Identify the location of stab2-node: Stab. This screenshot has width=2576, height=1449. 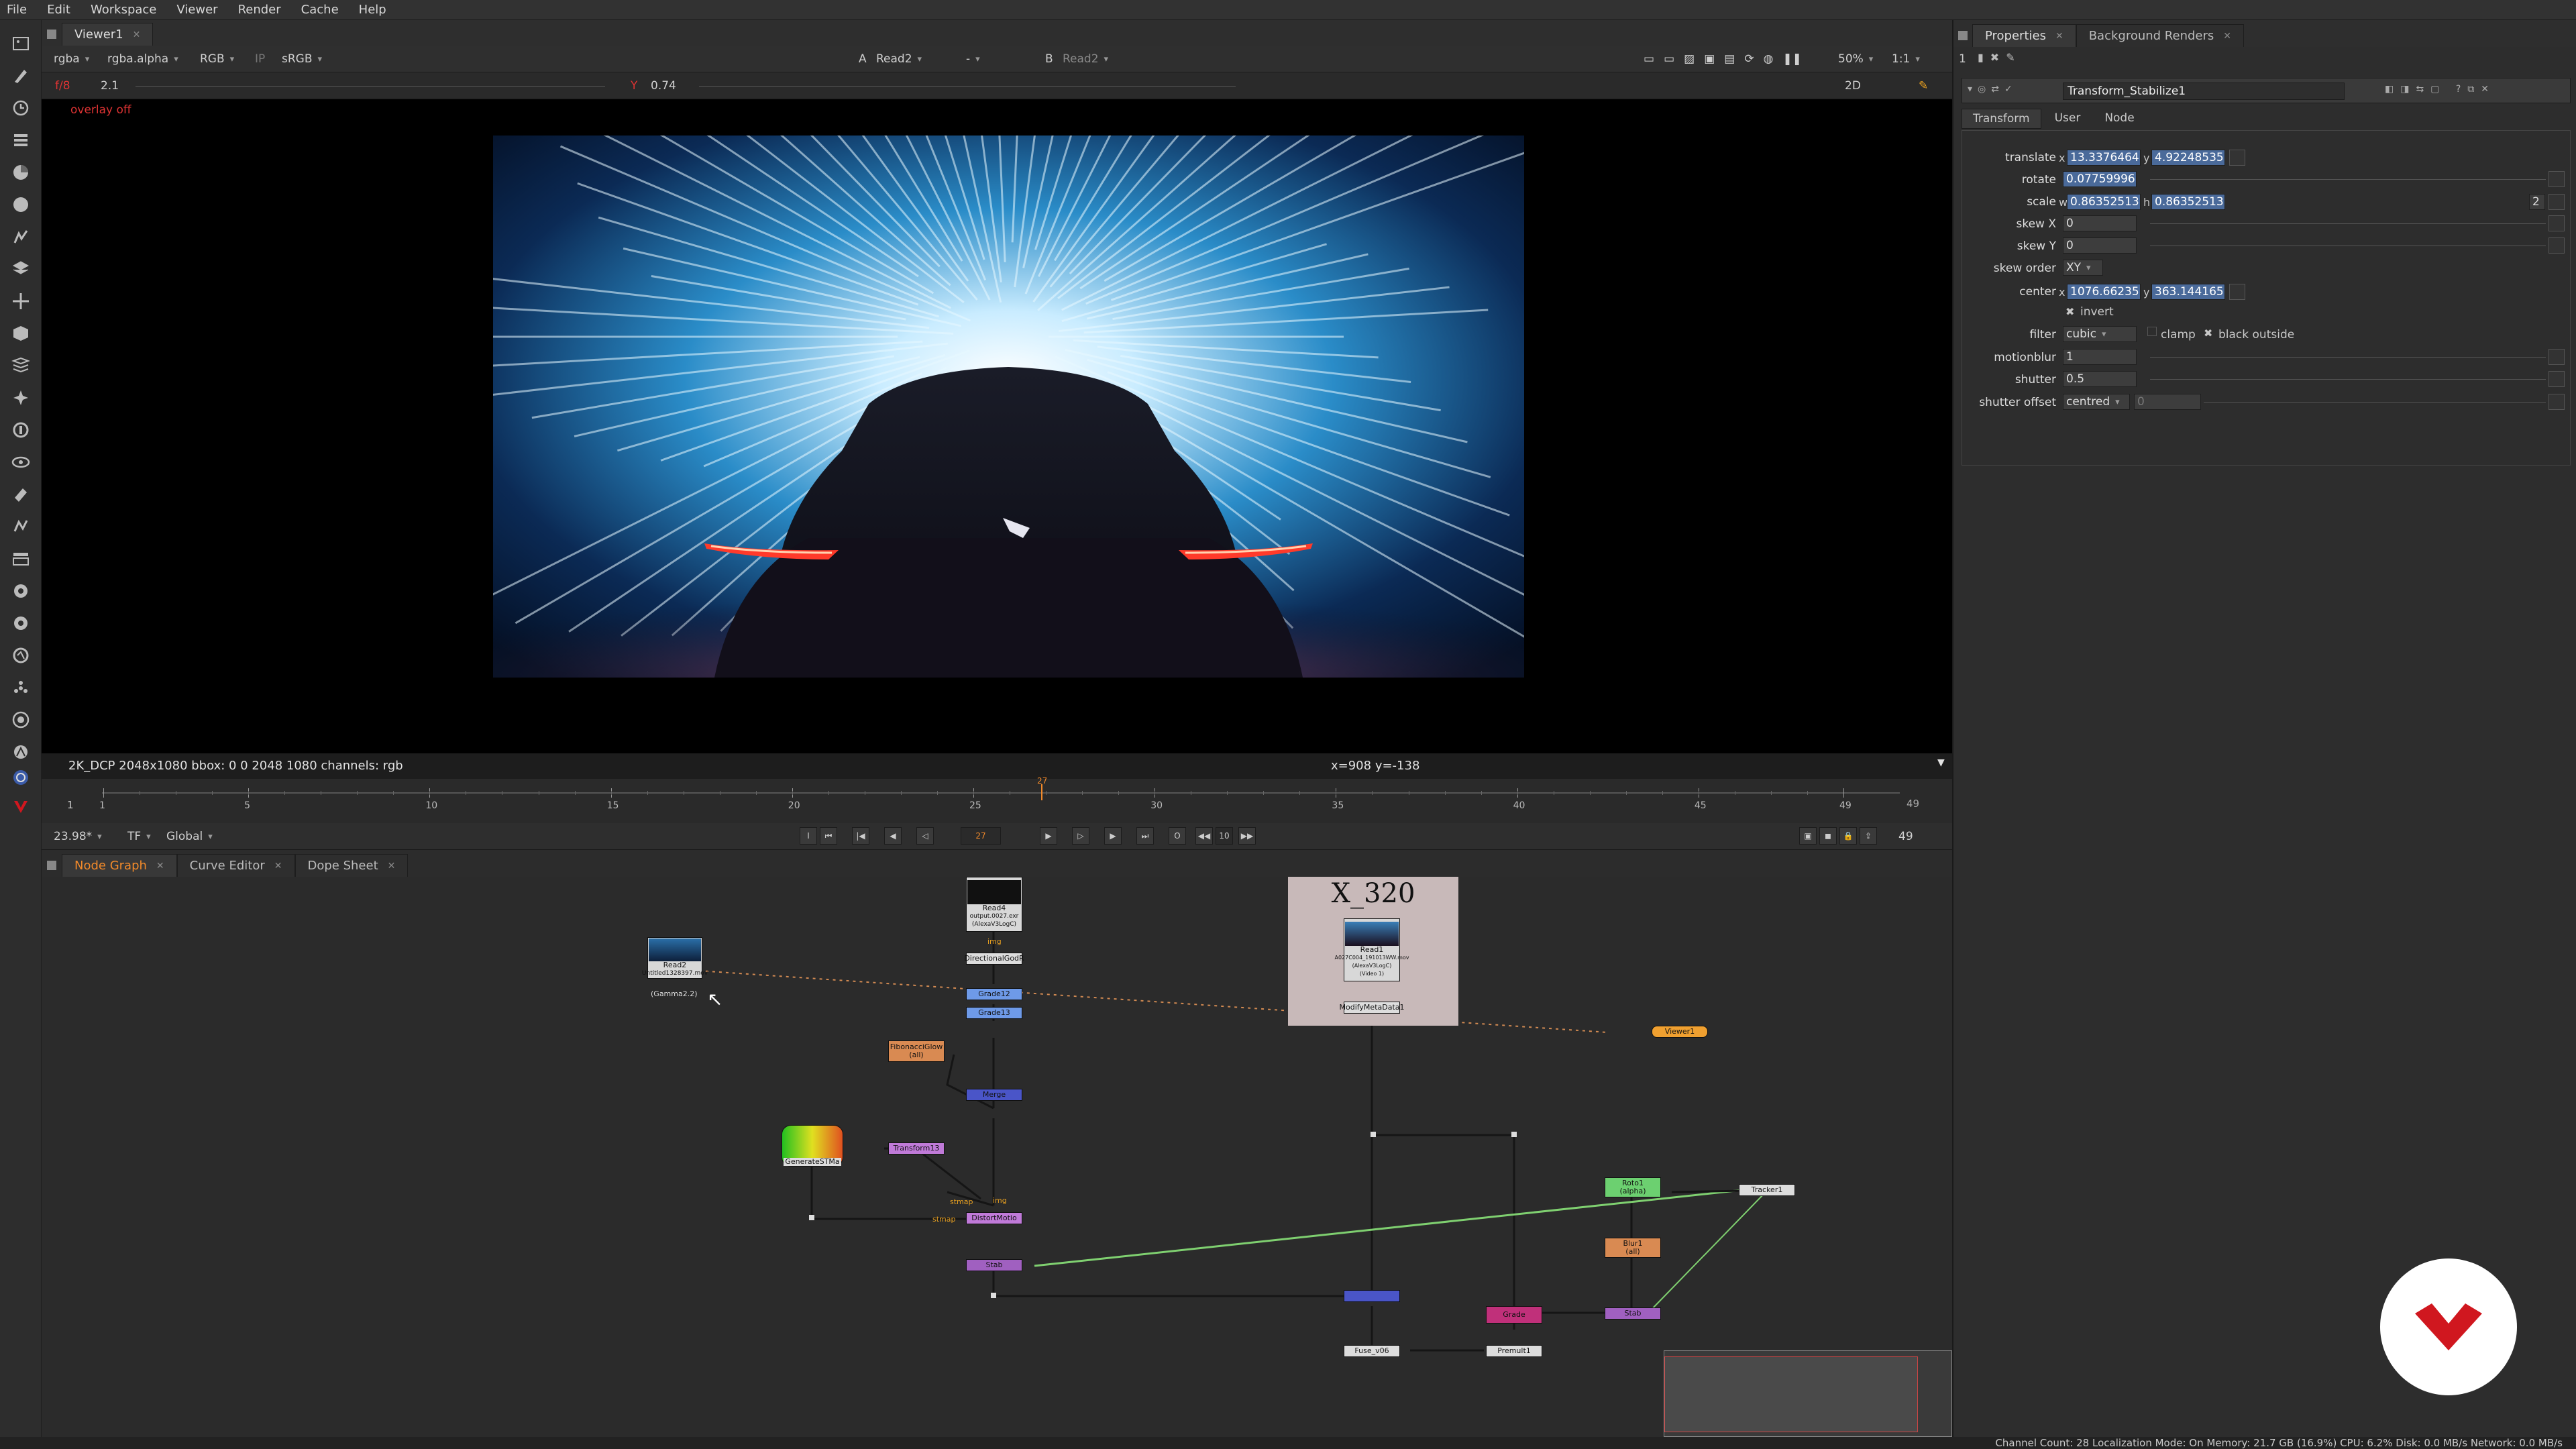
(1633, 1313).